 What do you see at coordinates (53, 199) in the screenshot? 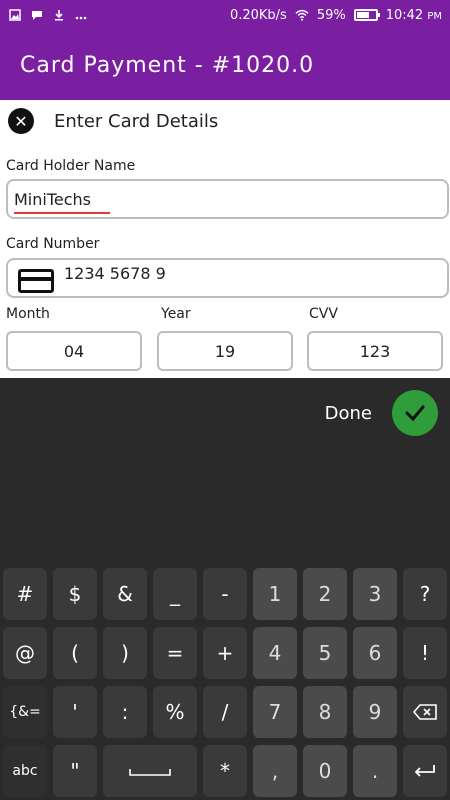
I see `card-holder-value: MiniTechs` at bounding box center [53, 199].